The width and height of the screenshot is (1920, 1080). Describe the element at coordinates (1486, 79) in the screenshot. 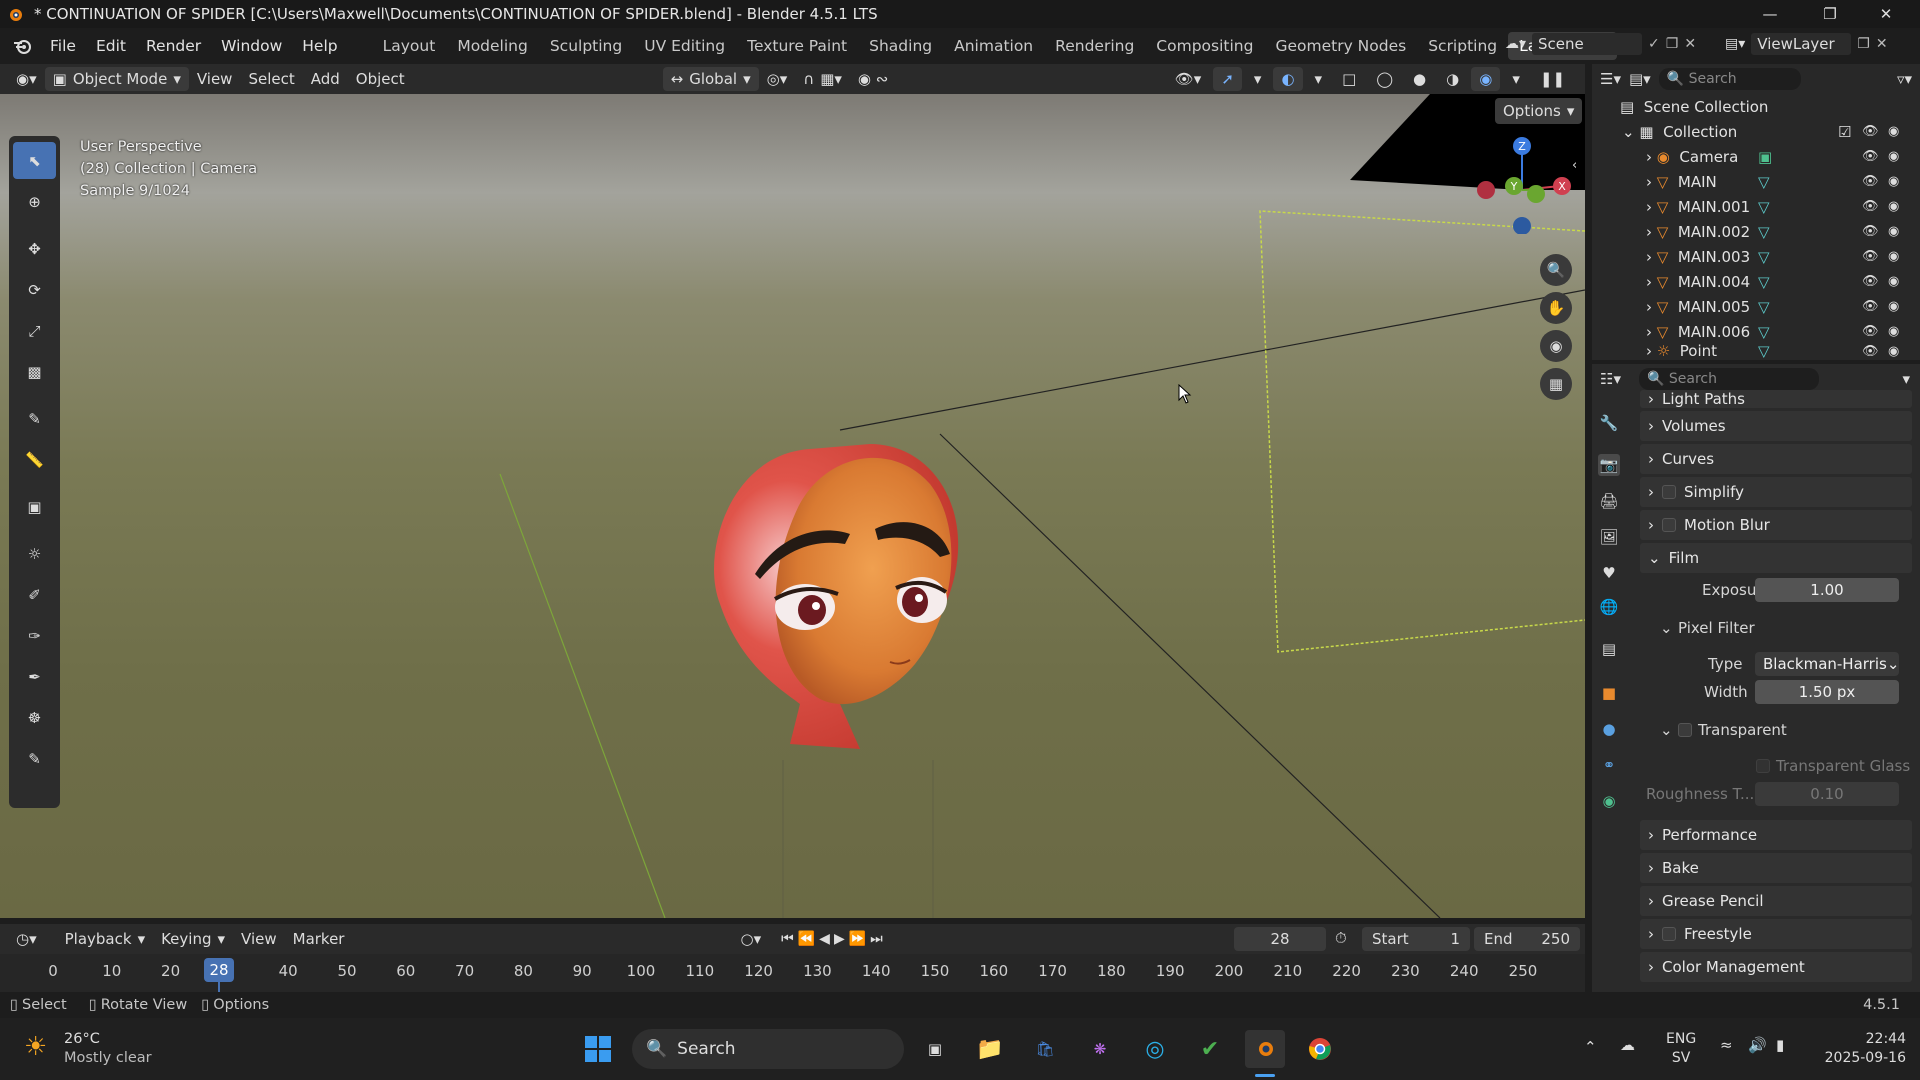

I see `shading-rendered: ◉` at that location.